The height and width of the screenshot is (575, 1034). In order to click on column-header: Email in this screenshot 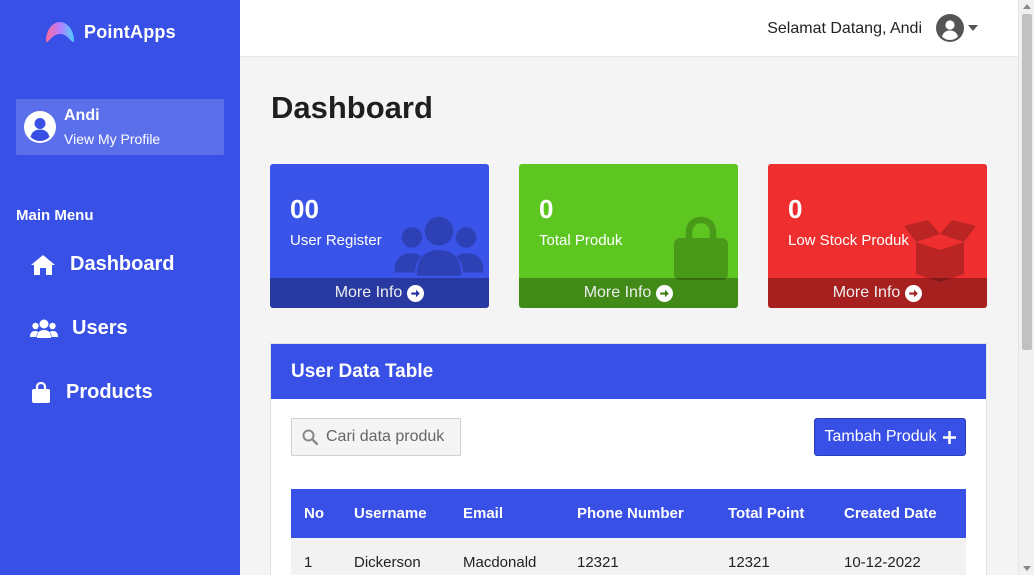, I will do `click(483, 513)`.